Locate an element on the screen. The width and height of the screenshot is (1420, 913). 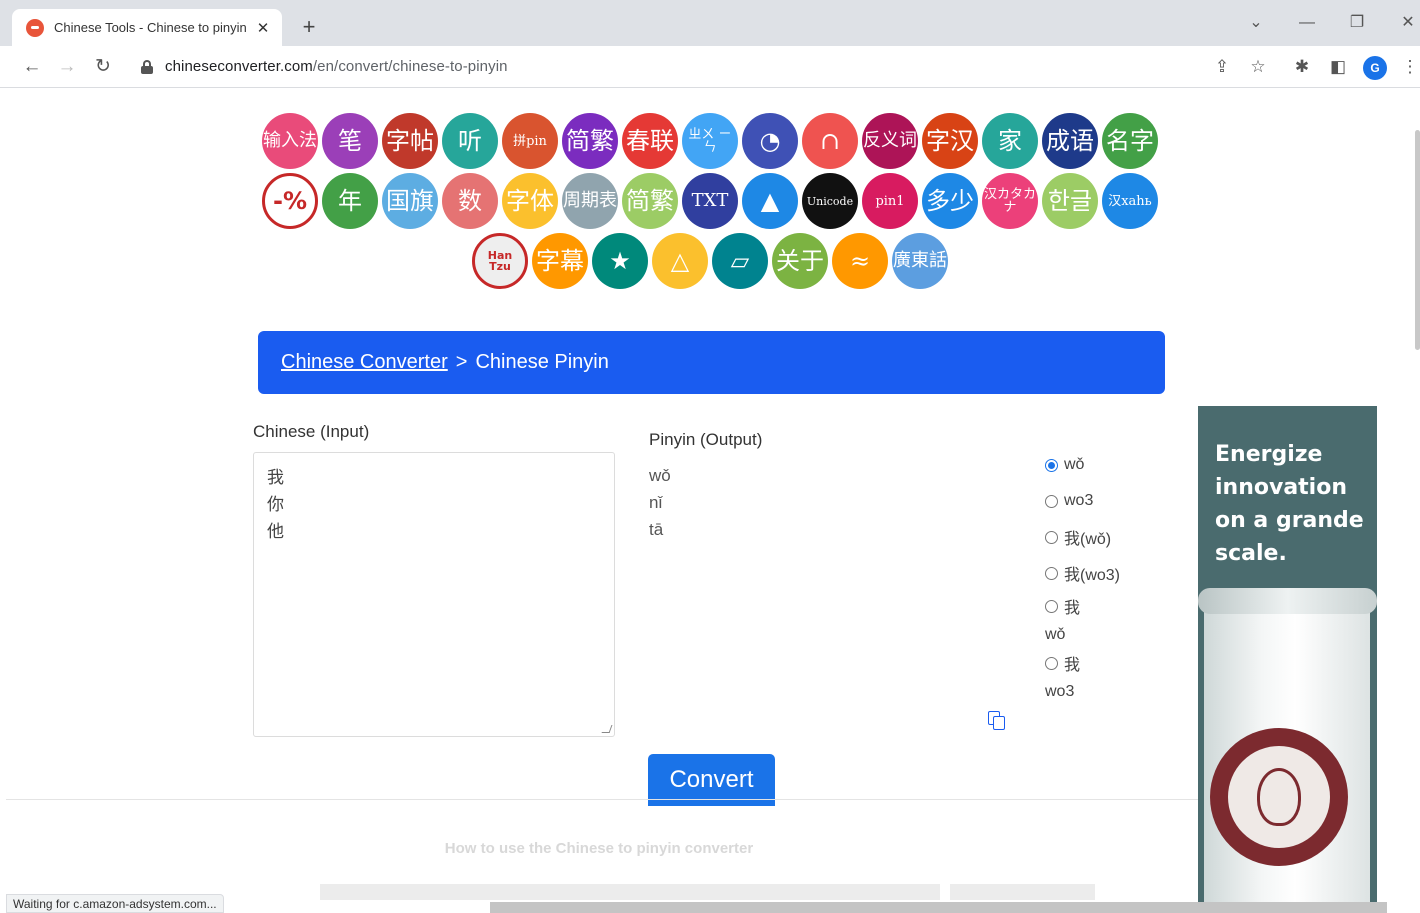
tool-icon: pin1 is located at coordinates (890, 201).